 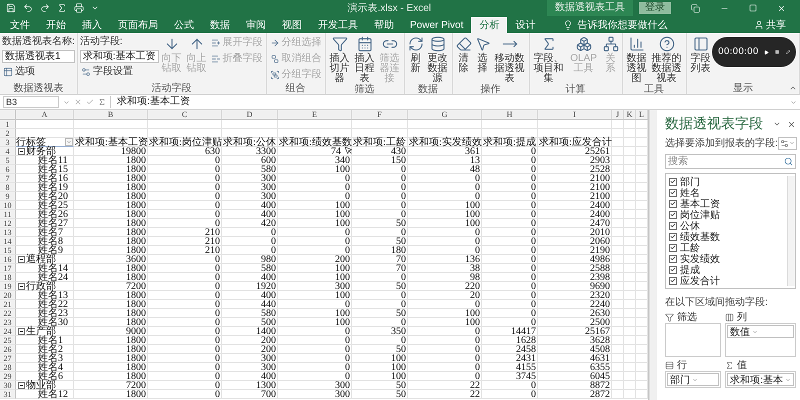 What do you see at coordinates (777, 52) in the screenshot?
I see `stop-icon` at bounding box center [777, 52].